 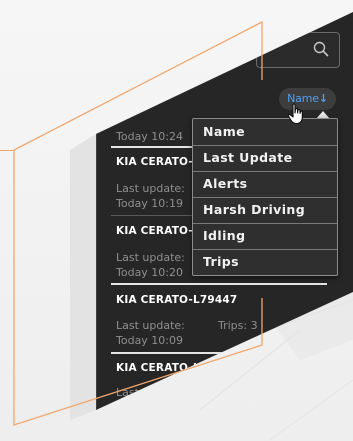 I want to click on sort-option-harsh-driving: Harsh Driving, so click(x=265, y=210).